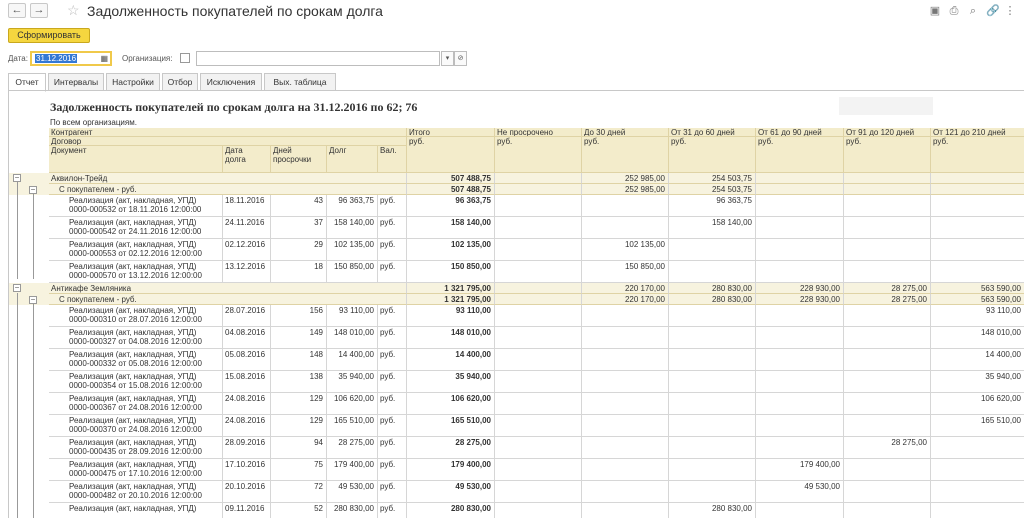  I want to click on overdue-days: 52, so click(299, 510).